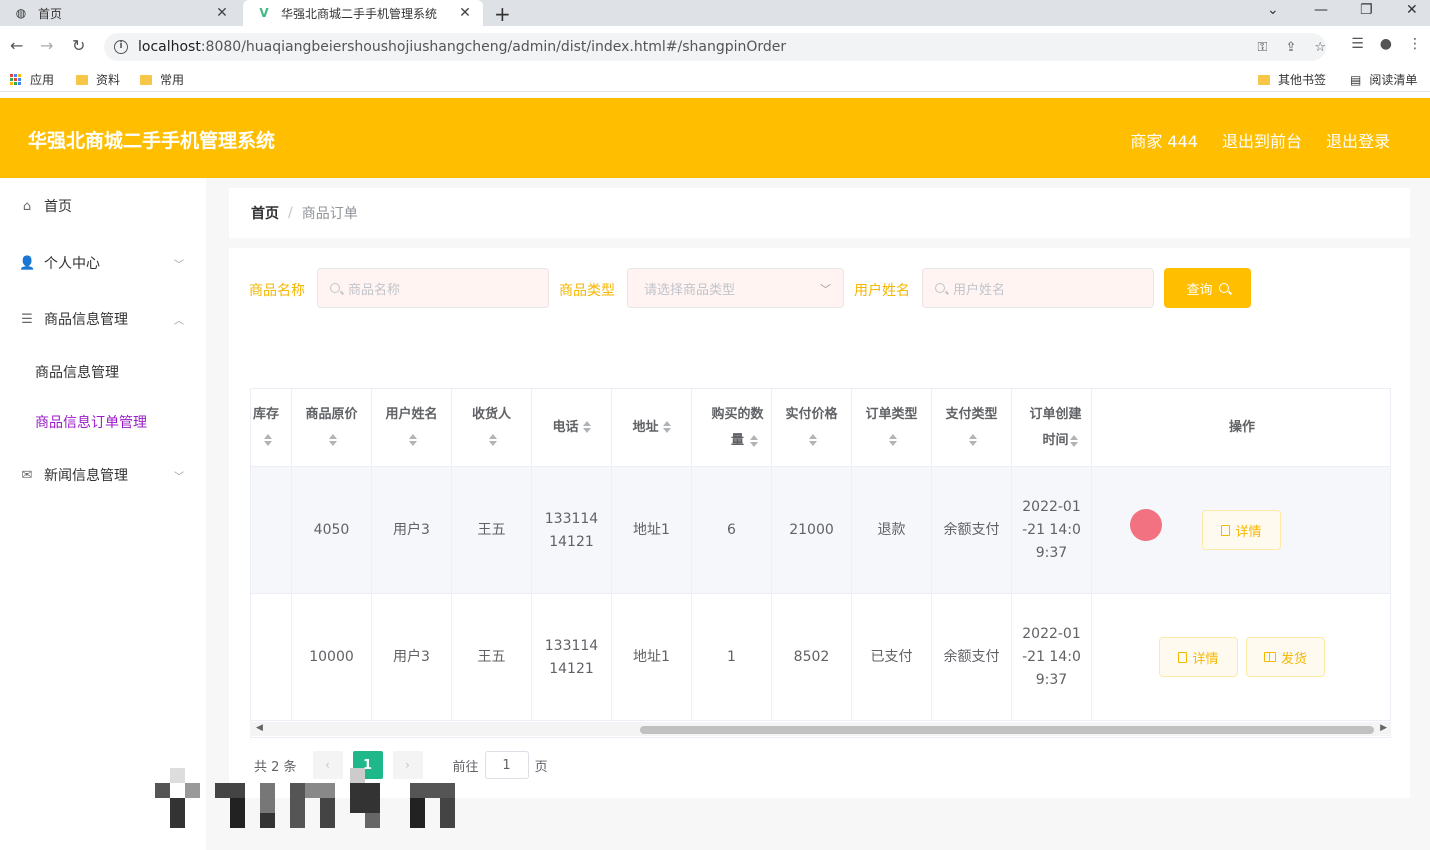  I want to click on column-header-stock: 库存, so click(271, 428).